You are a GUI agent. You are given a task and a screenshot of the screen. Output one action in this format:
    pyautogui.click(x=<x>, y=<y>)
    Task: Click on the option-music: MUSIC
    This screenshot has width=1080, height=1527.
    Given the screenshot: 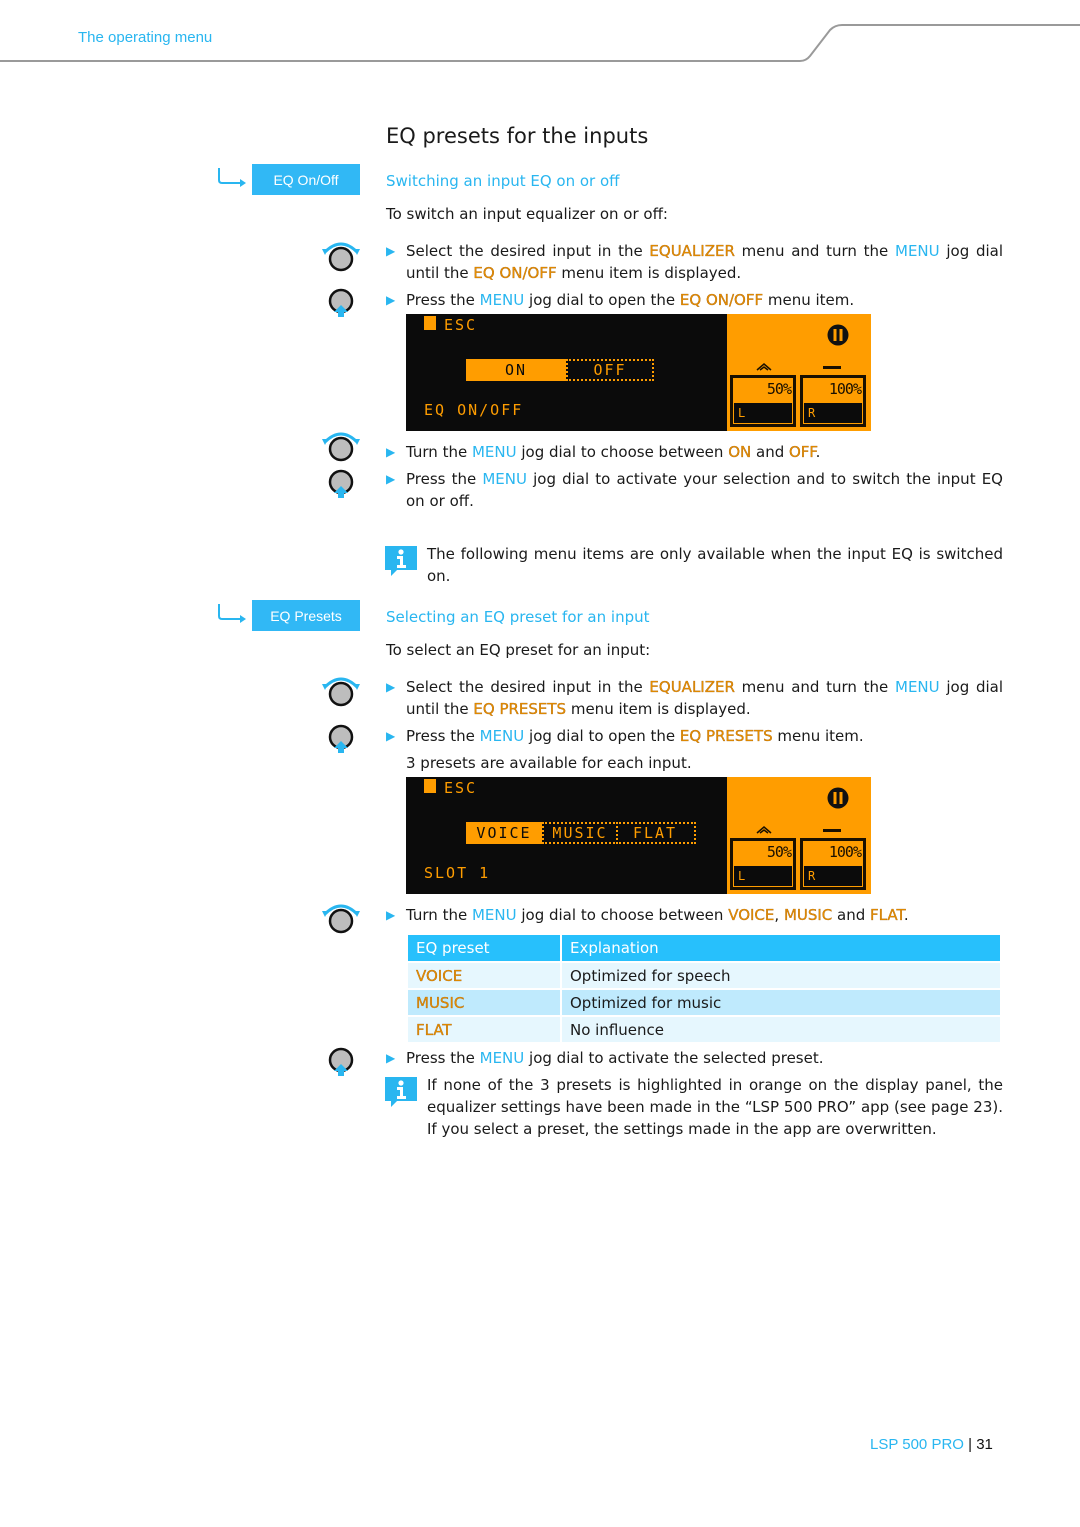 What is the action you would take?
    pyautogui.click(x=580, y=833)
    